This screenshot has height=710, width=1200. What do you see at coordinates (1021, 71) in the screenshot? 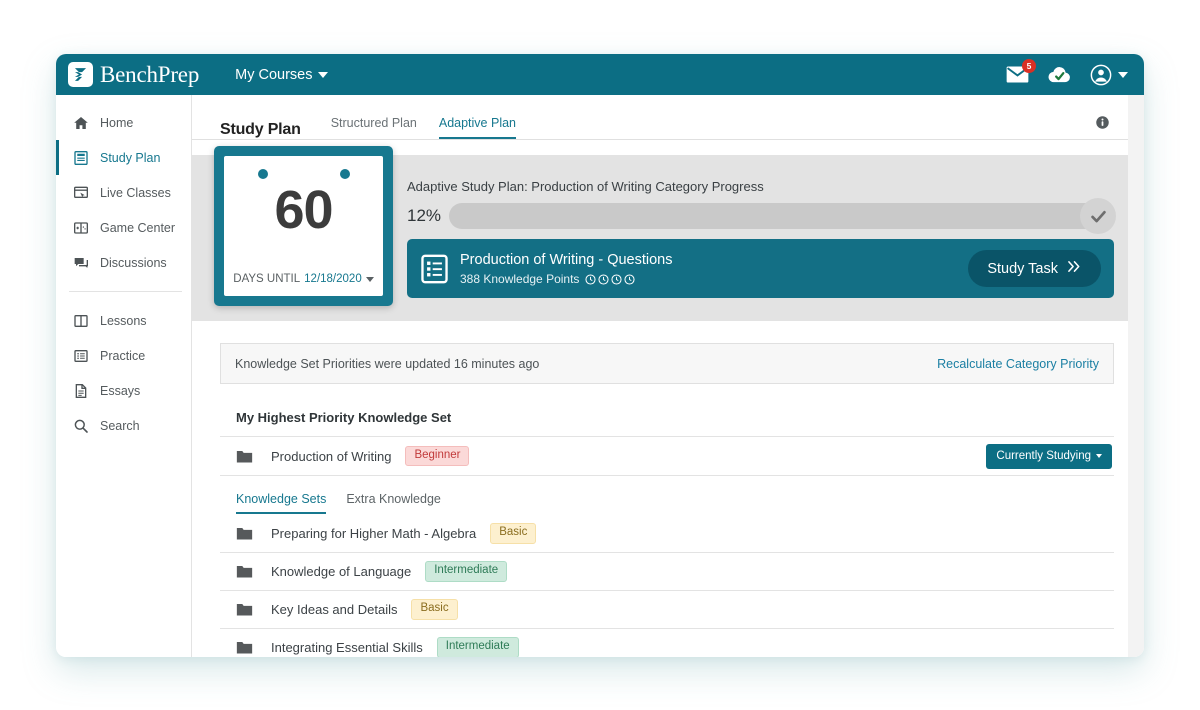
I see `envelope-icon: 5` at bounding box center [1021, 71].